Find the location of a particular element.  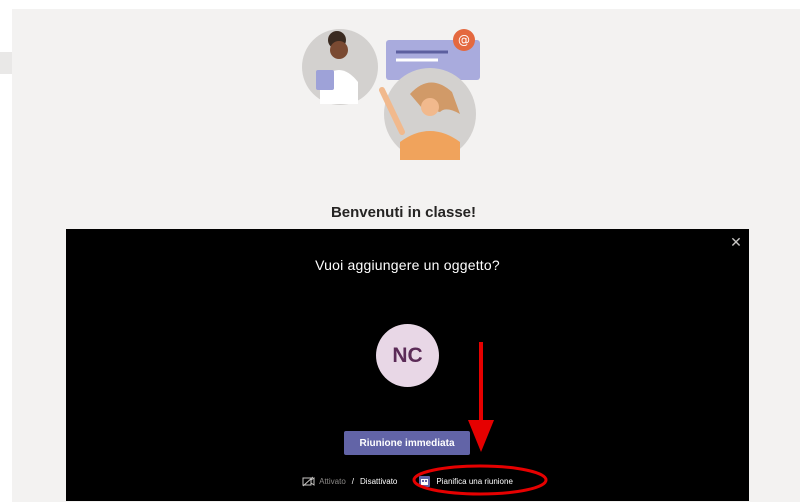

meet-now-button: Riunione immediata is located at coordinates (407, 443).